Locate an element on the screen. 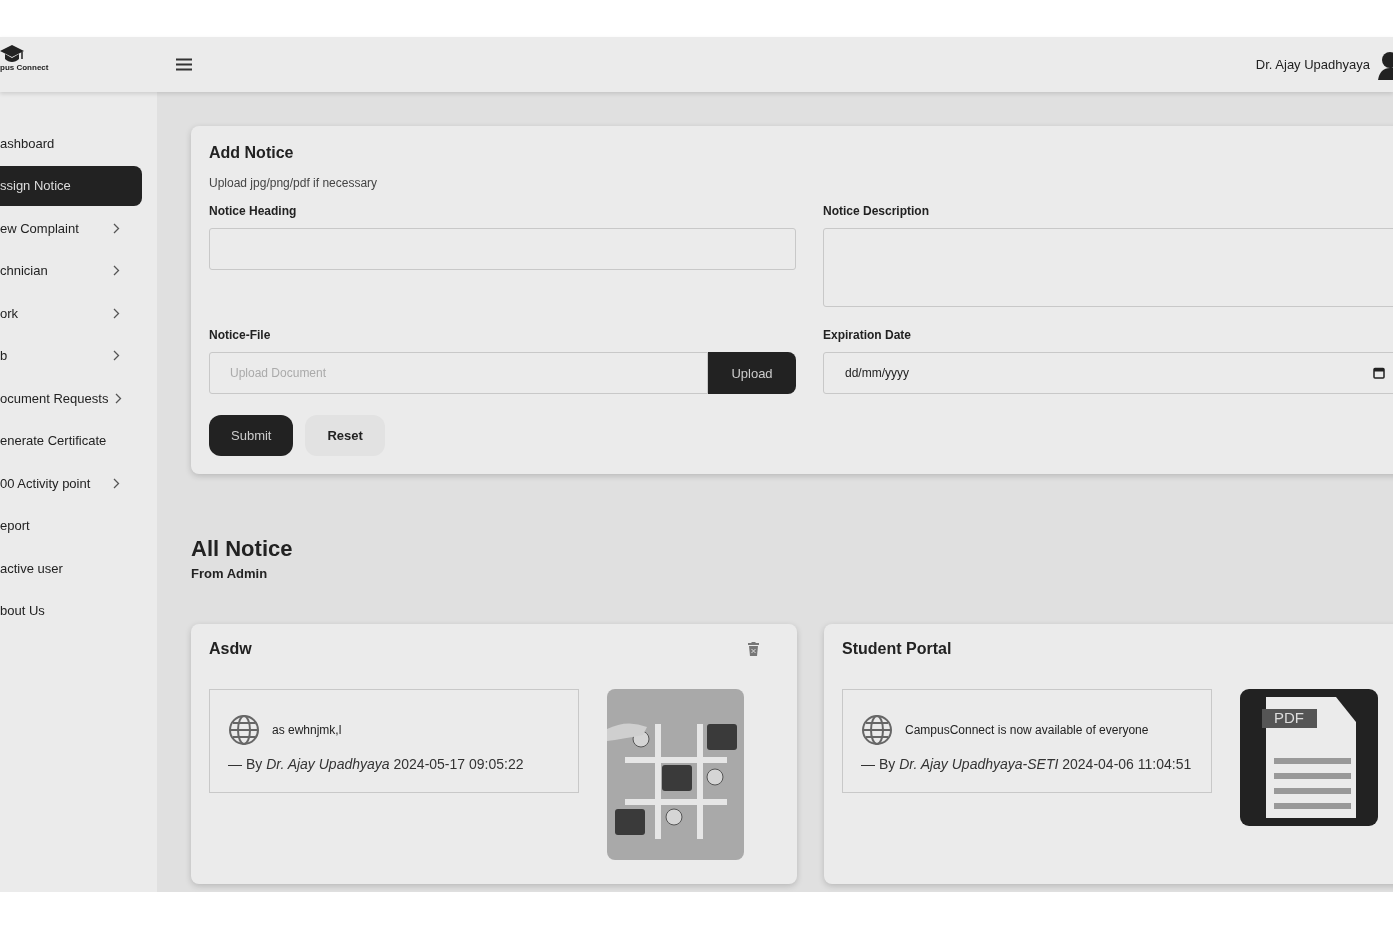 The width and height of the screenshot is (1393, 929). notice-heading-field is located at coordinates (502, 249).